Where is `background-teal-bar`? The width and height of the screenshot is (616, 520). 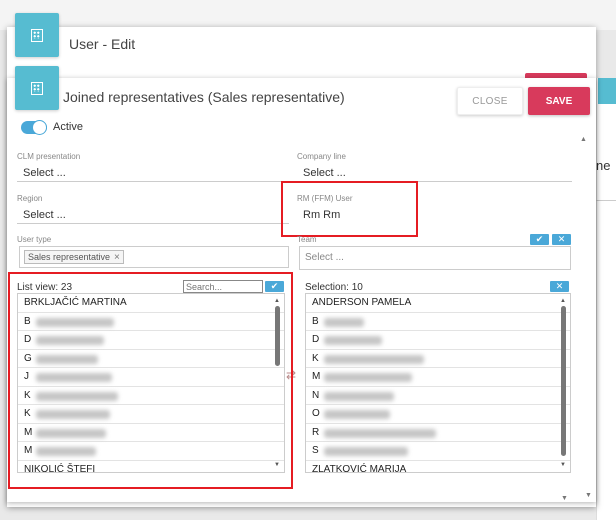
background-teal-bar is located at coordinates (607, 91).